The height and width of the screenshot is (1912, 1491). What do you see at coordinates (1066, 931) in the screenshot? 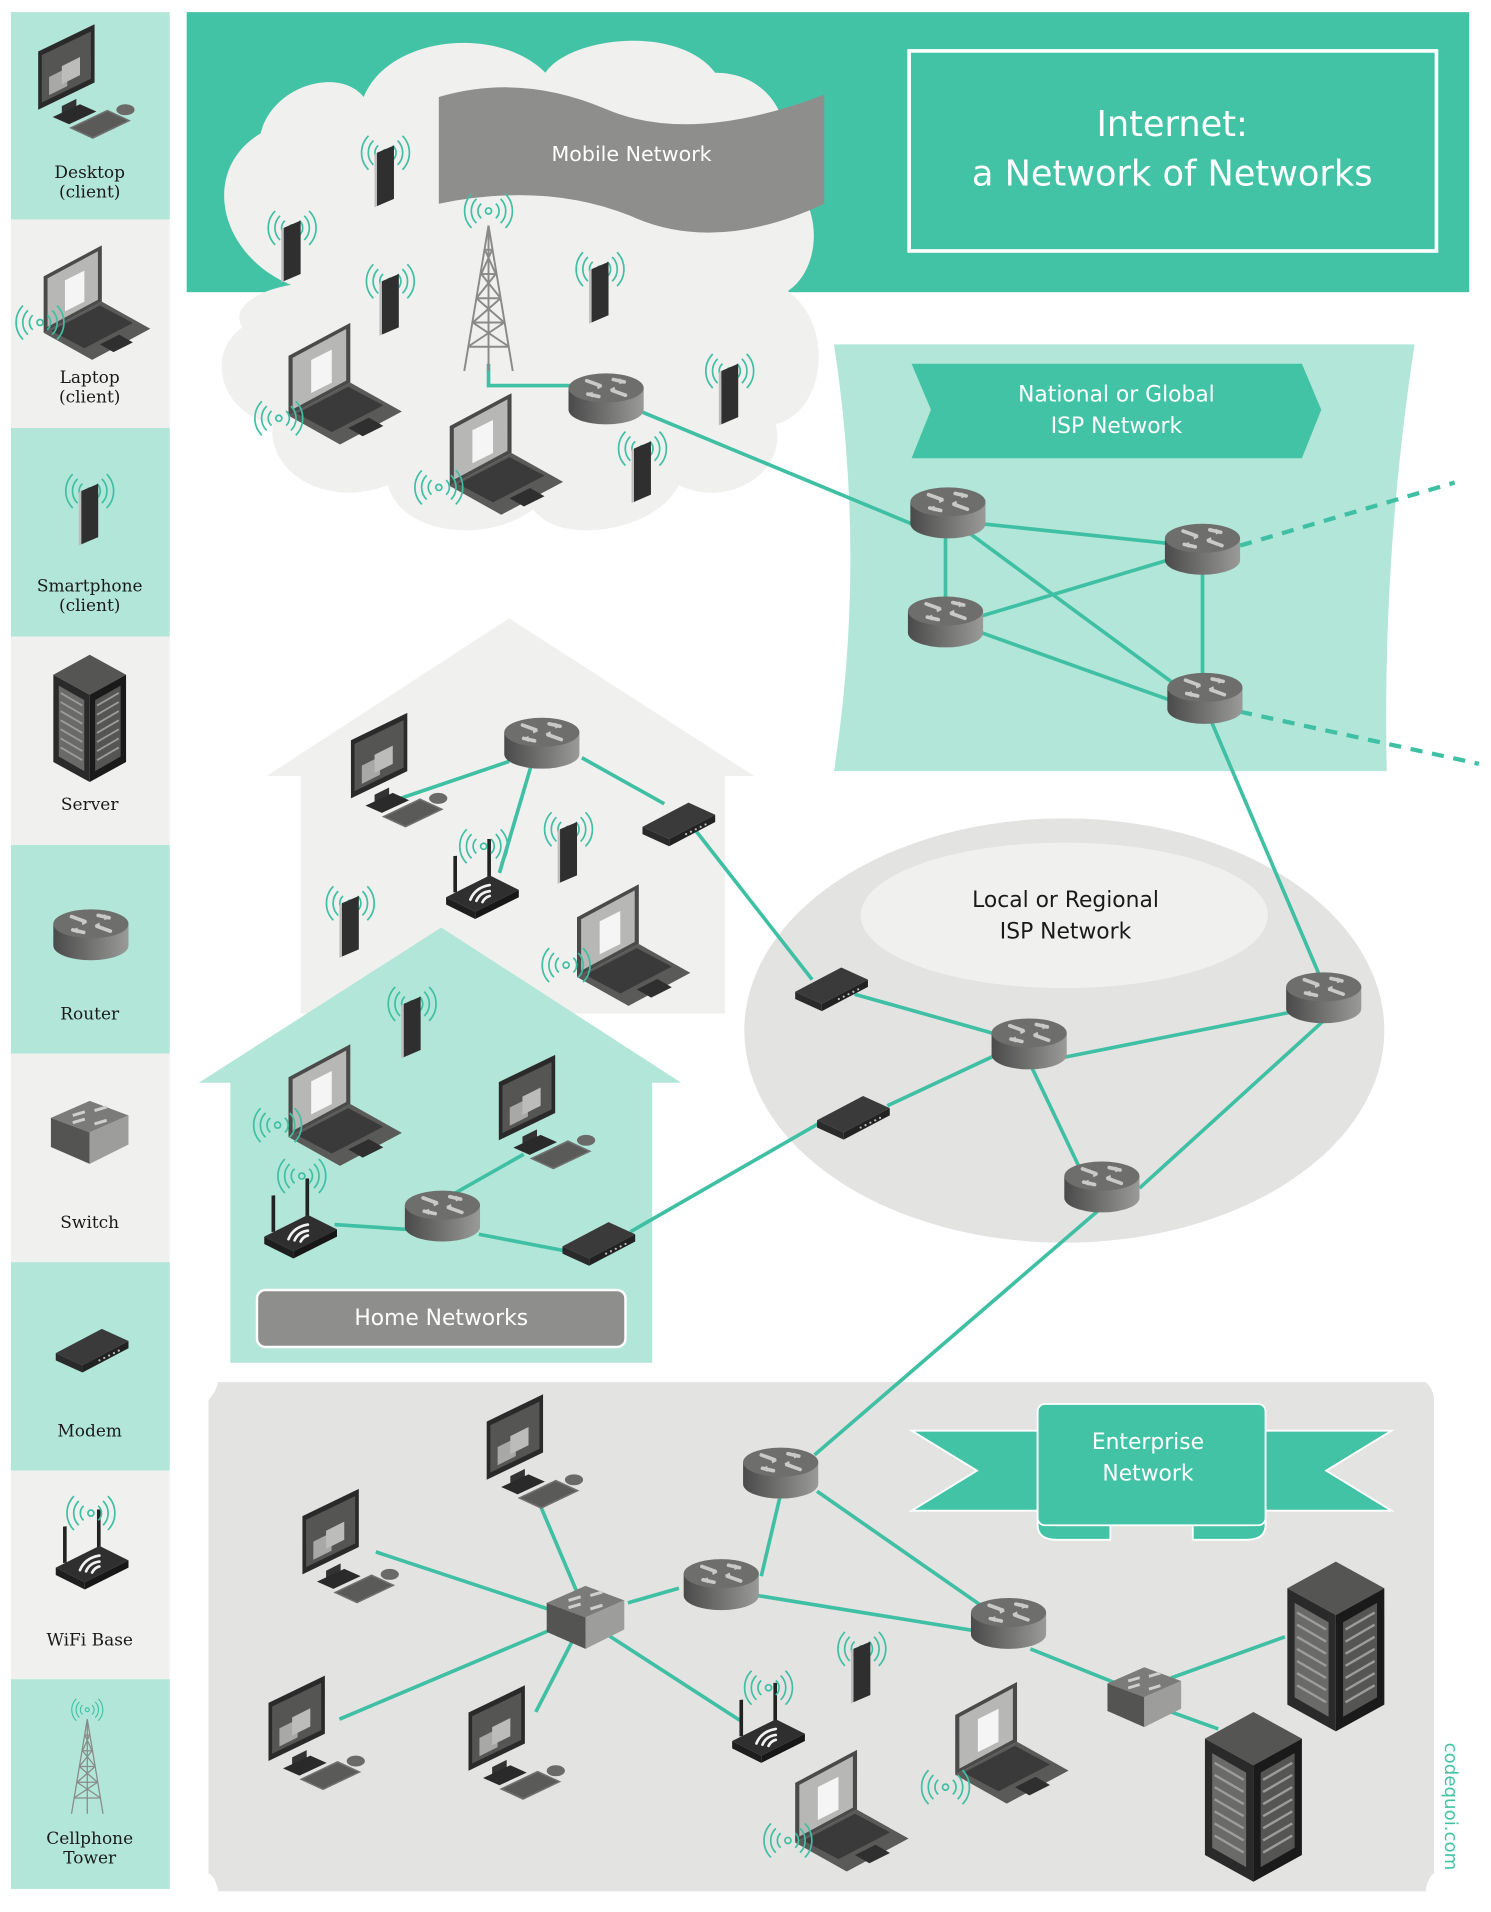
I see `local-isp-label-line-2: ISP Network` at bounding box center [1066, 931].